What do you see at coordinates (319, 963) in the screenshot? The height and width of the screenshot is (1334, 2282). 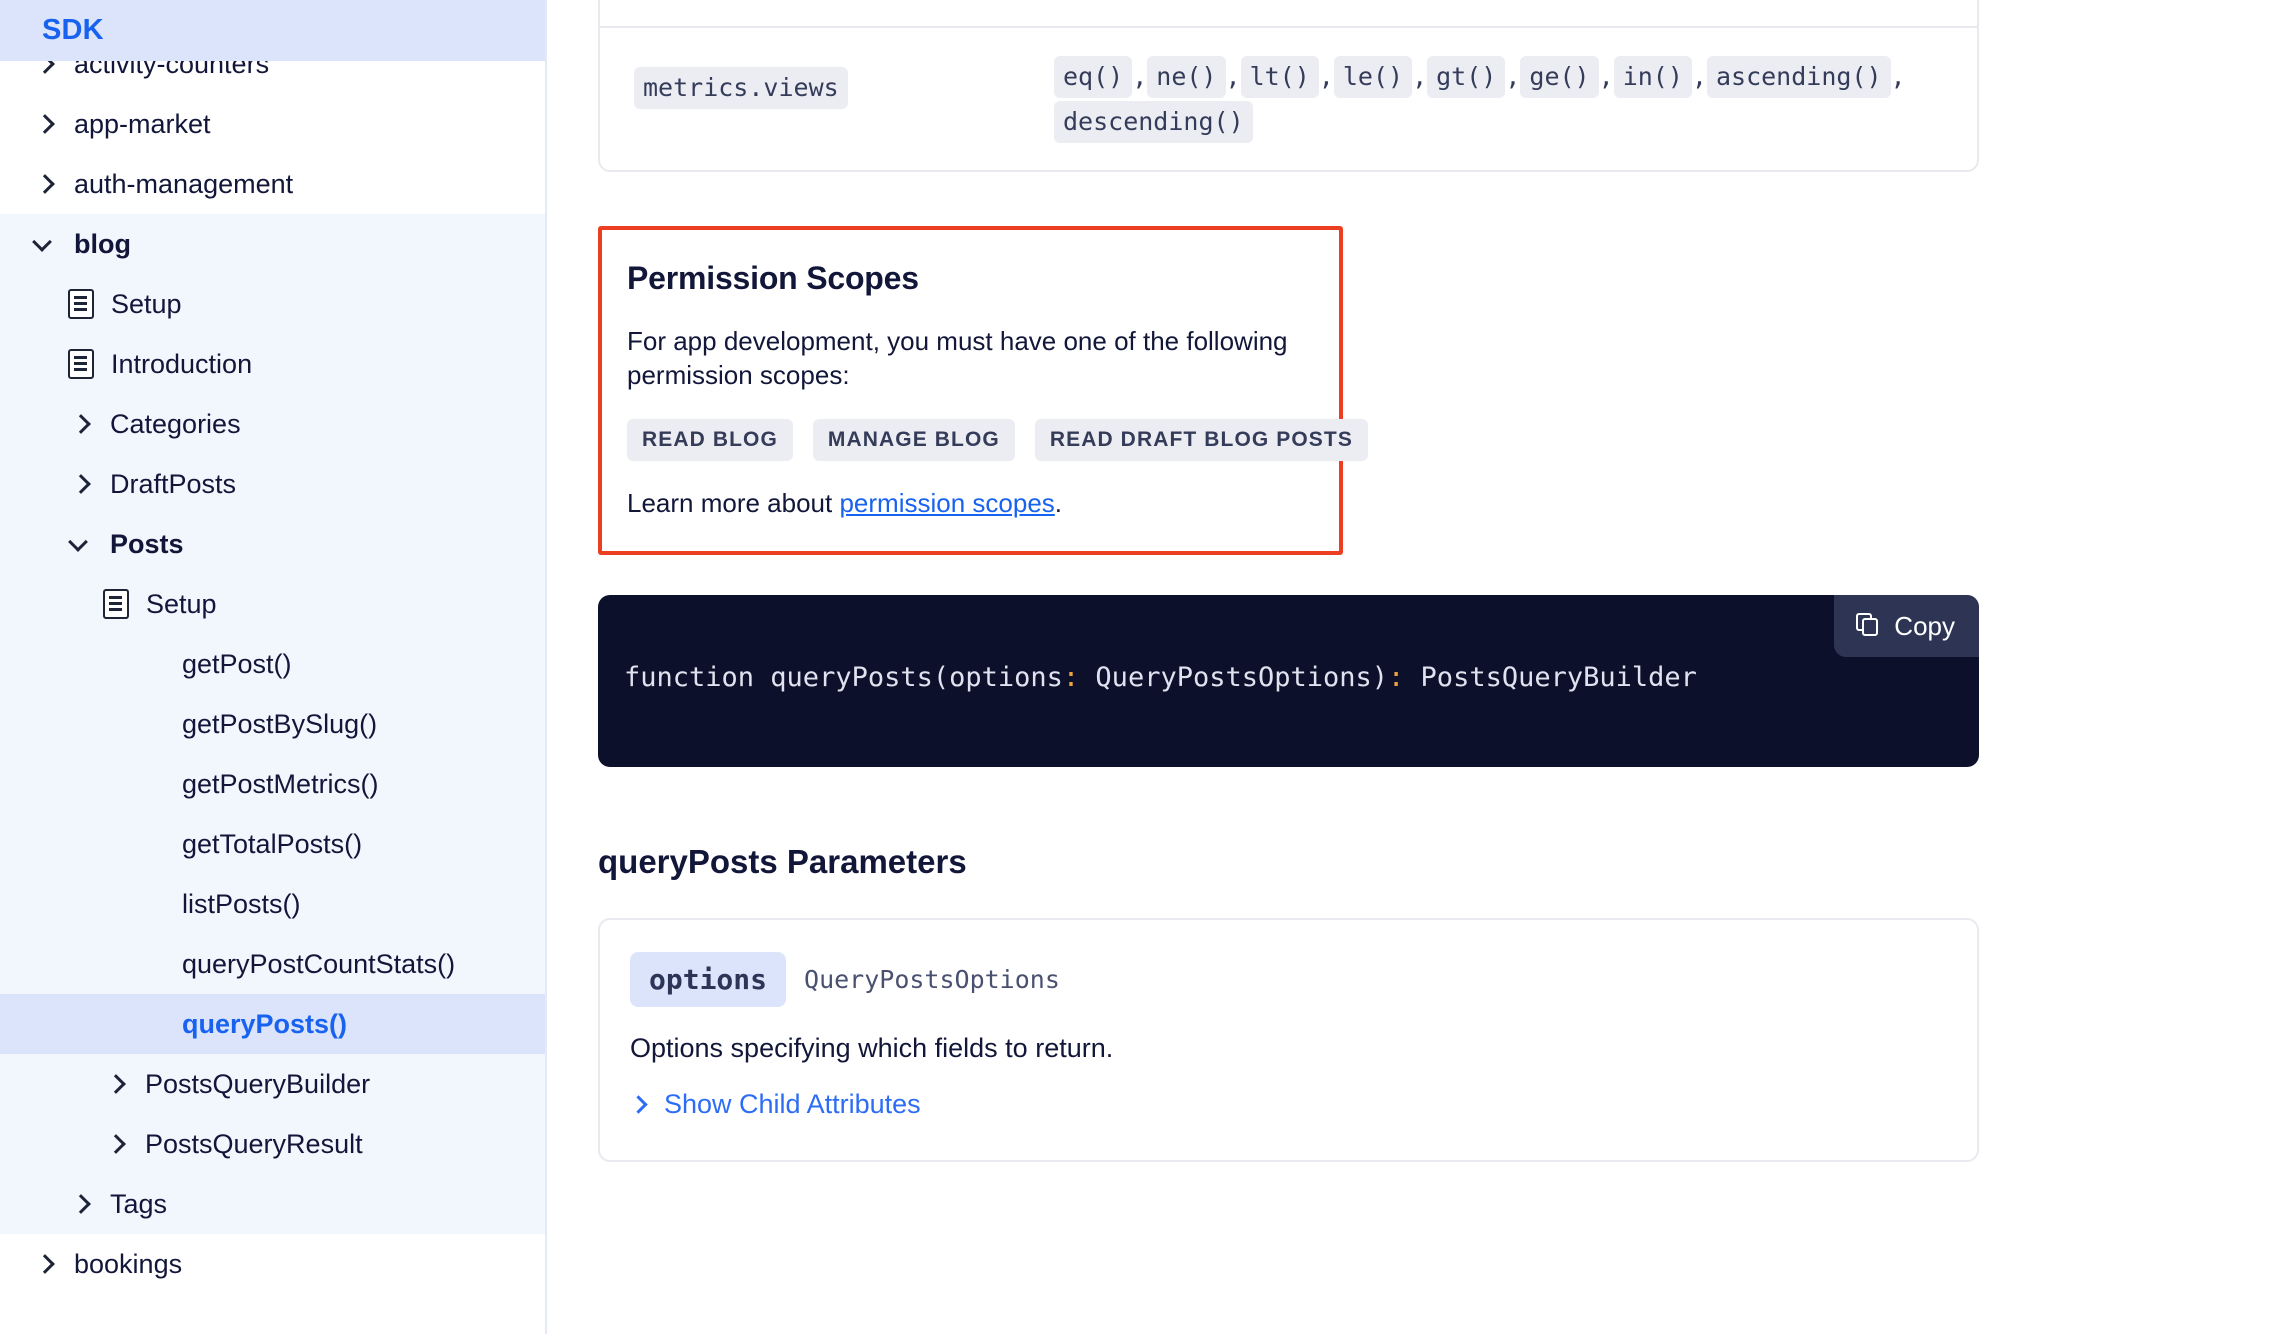 I see `sidebar-item-label: queryPostCountStats()` at bounding box center [319, 963].